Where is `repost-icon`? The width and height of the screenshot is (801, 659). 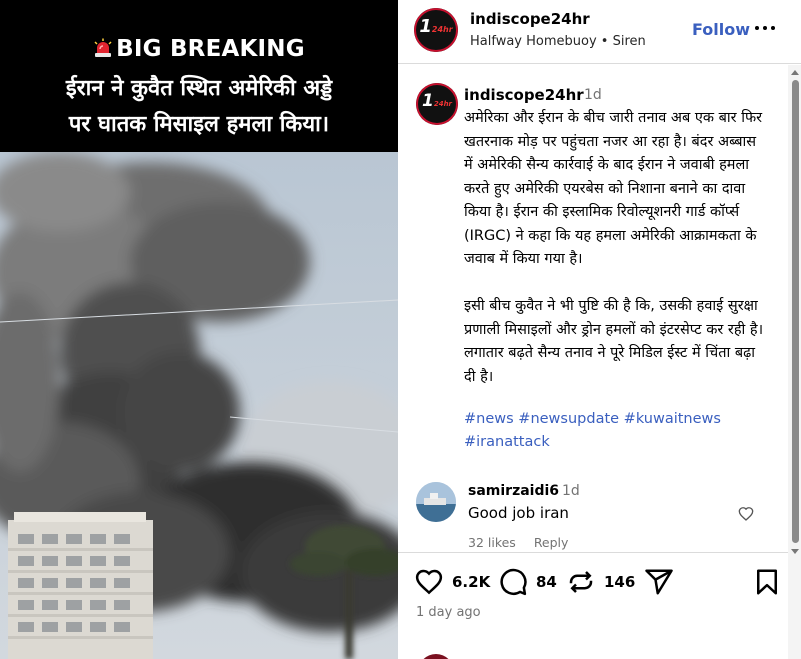
repost-icon is located at coordinates (581, 582).